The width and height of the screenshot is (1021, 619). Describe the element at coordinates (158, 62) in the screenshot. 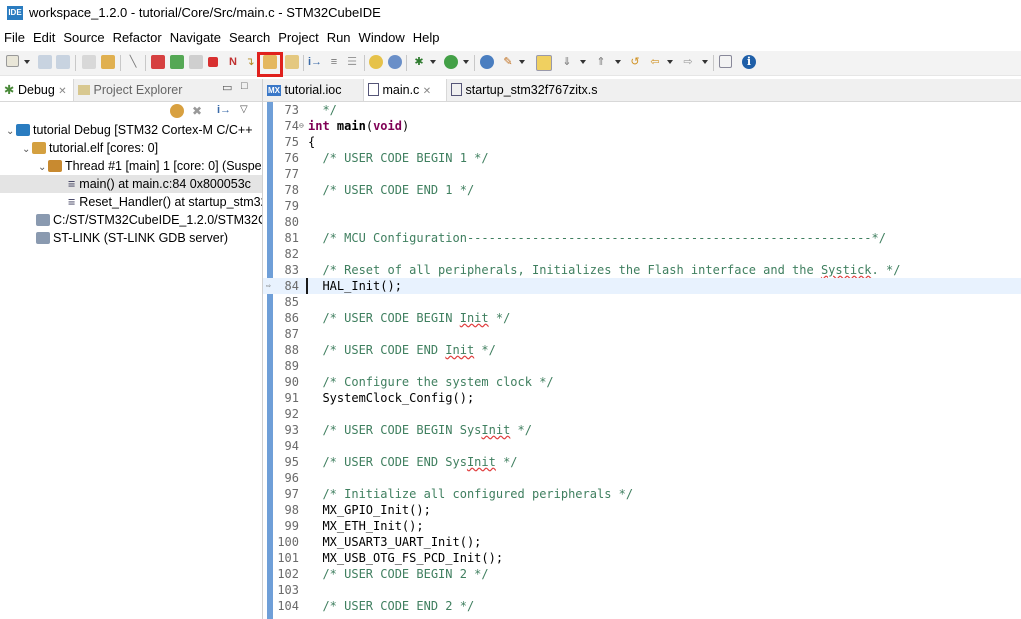

I see `terminate-relaunch-icon` at that location.